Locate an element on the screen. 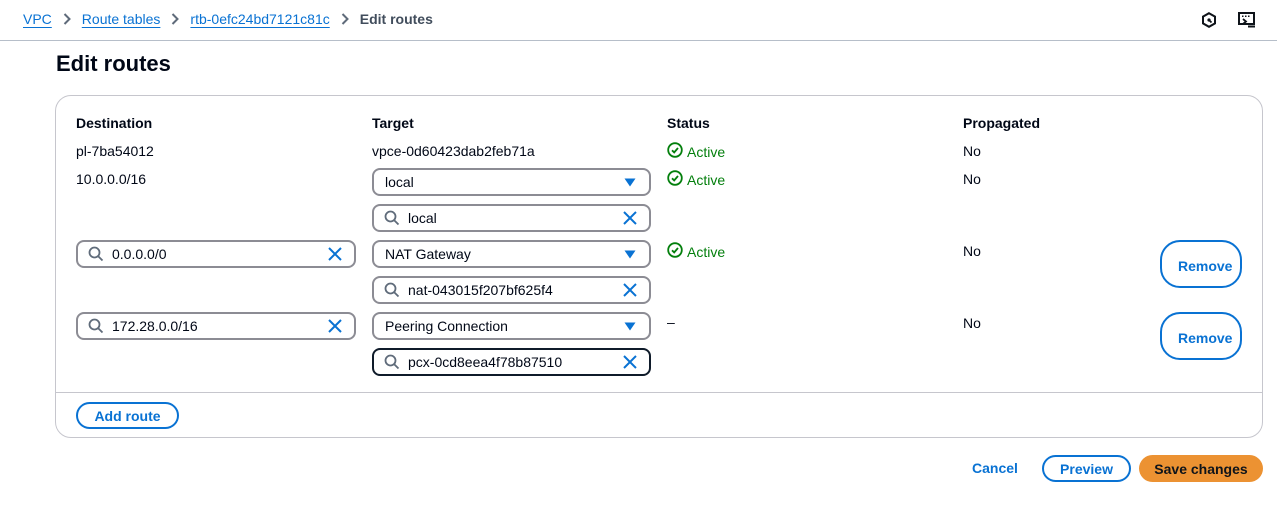  row-1-target-type-select: local is located at coordinates (511, 182).